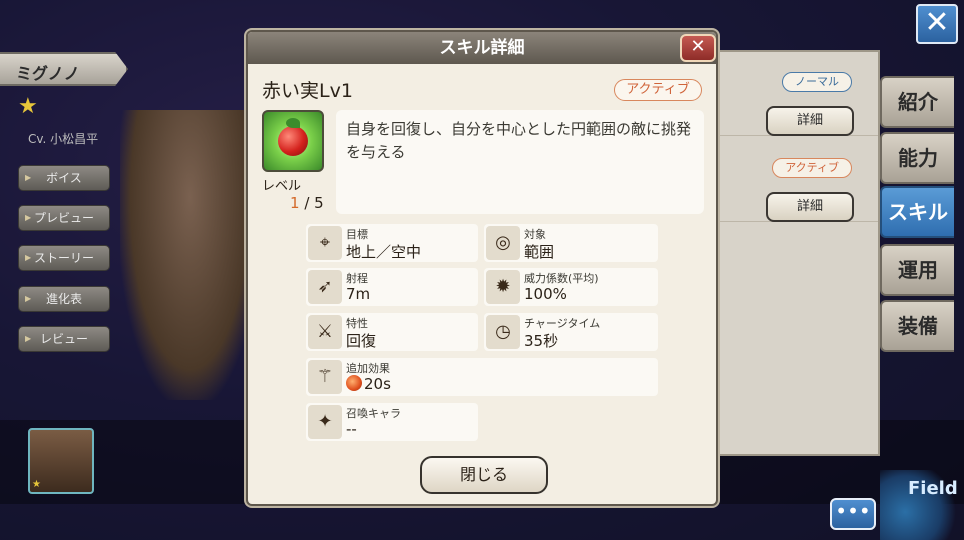 This screenshot has width=964, height=540. I want to click on skill-type-badge: ノーマル, so click(817, 82).